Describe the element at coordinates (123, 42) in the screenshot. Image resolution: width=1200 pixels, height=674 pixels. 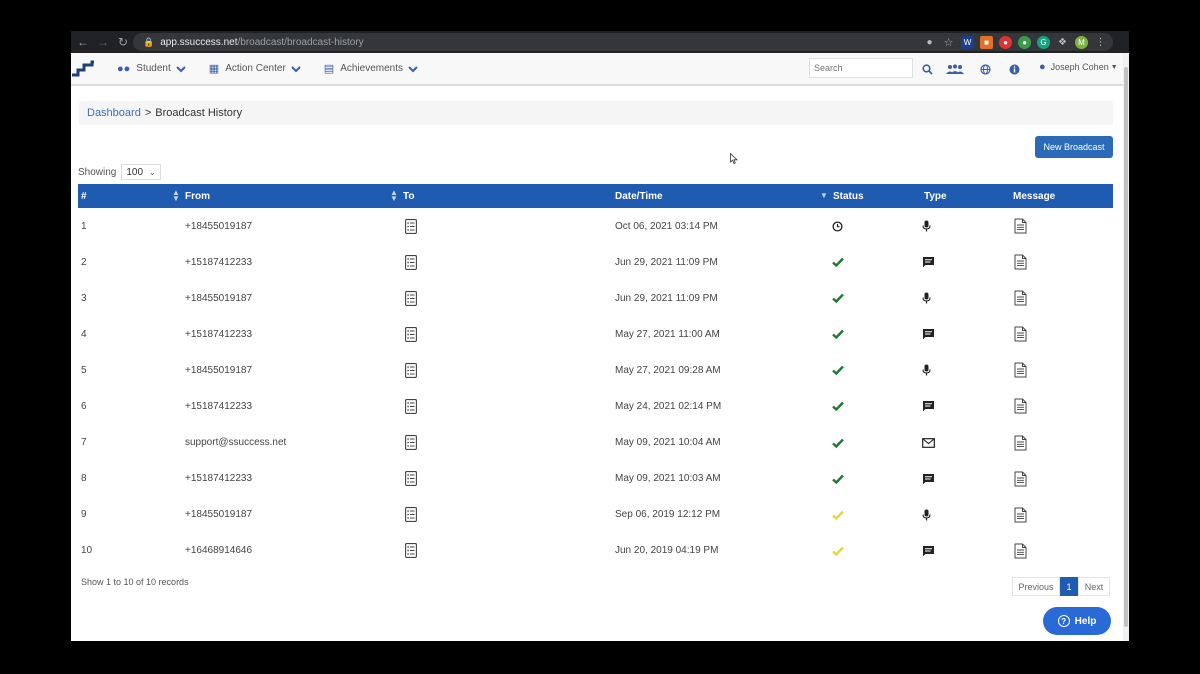
I see `reload-icon: ↻` at that location.